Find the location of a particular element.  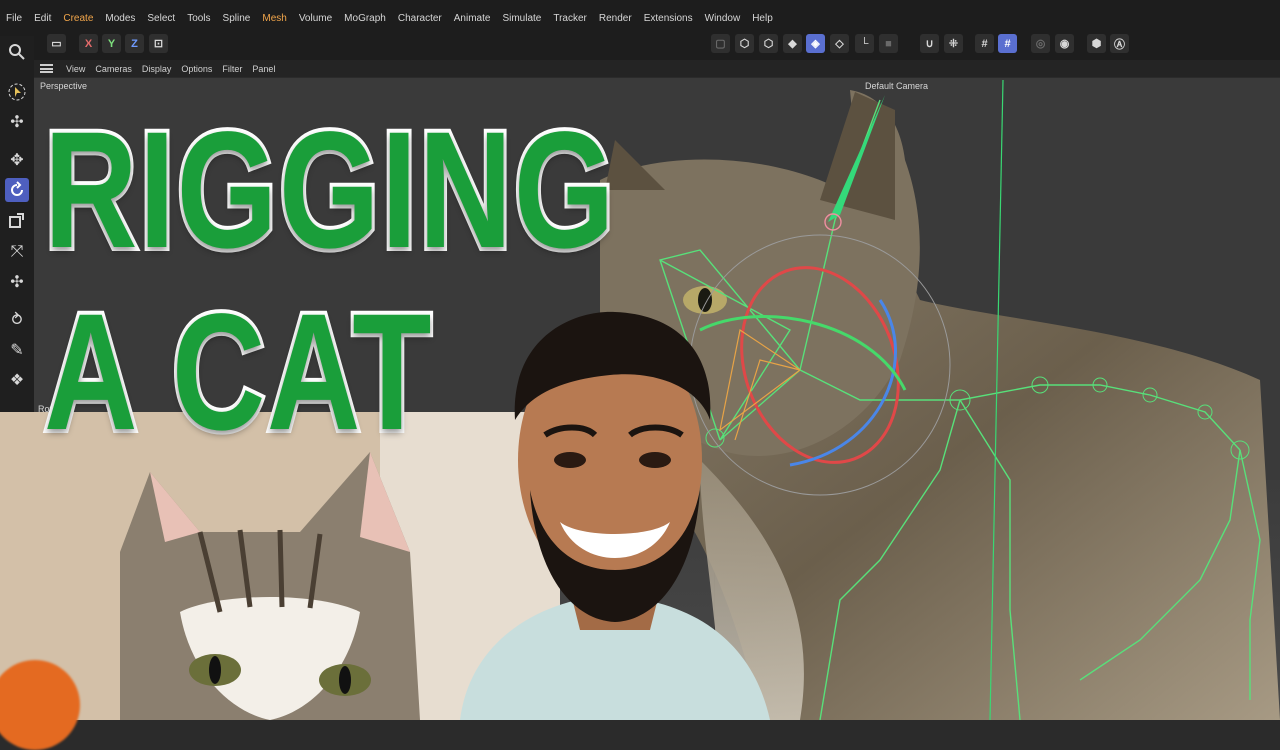

viewport-label: Perspective is located at coordinates (64, 86).